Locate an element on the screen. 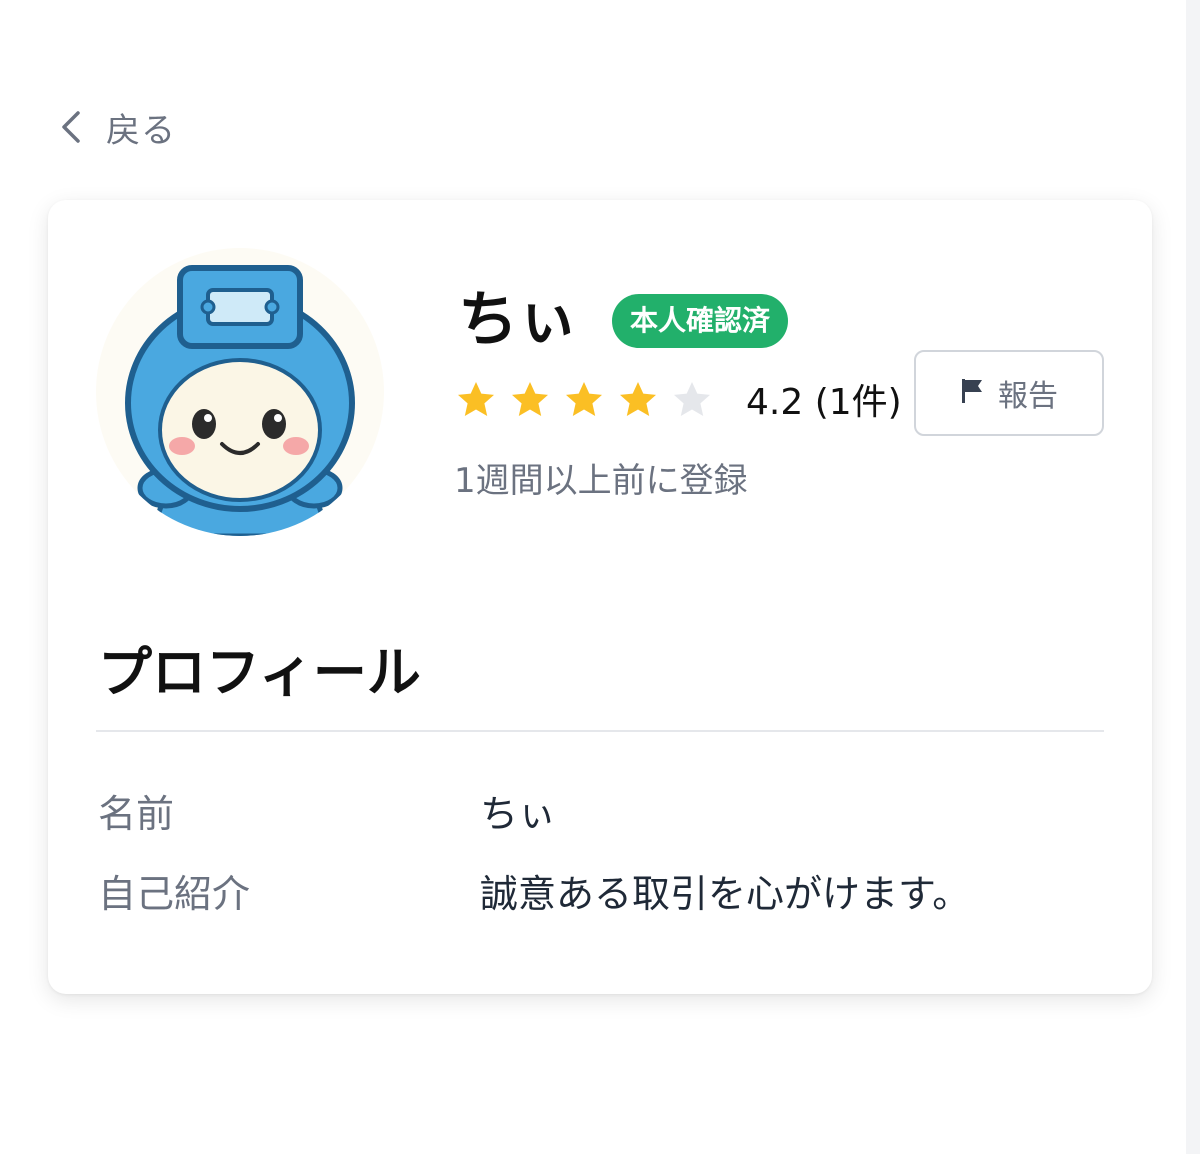 This screenshot has height=1154, width=1200. mascot-avatar-icon is located at coordinates (240, 400).